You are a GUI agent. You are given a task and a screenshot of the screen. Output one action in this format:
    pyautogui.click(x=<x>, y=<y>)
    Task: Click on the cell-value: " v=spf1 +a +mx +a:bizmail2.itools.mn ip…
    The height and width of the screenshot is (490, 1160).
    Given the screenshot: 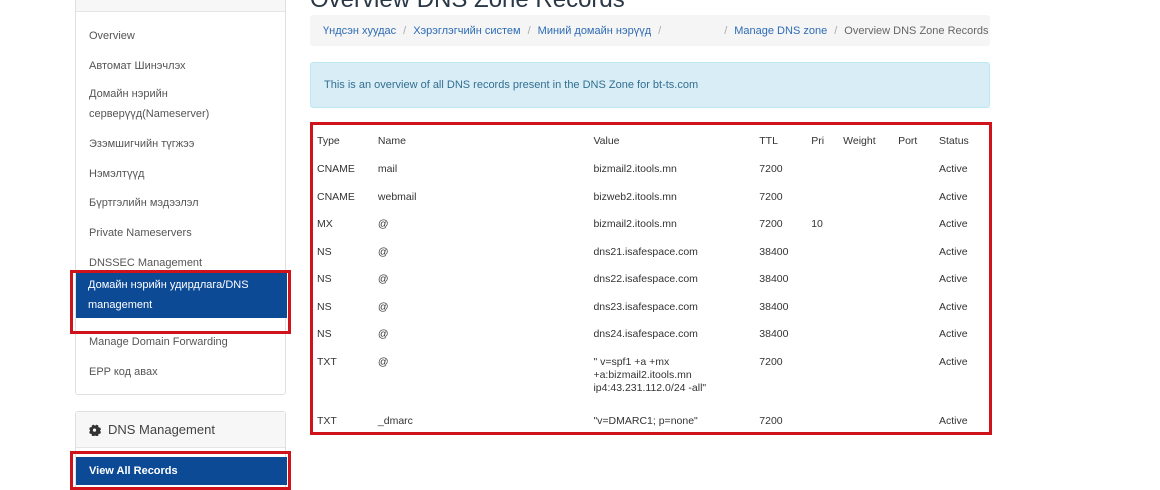 What is the action you would take?
    pyautogui.click(x=650, y=374)
    